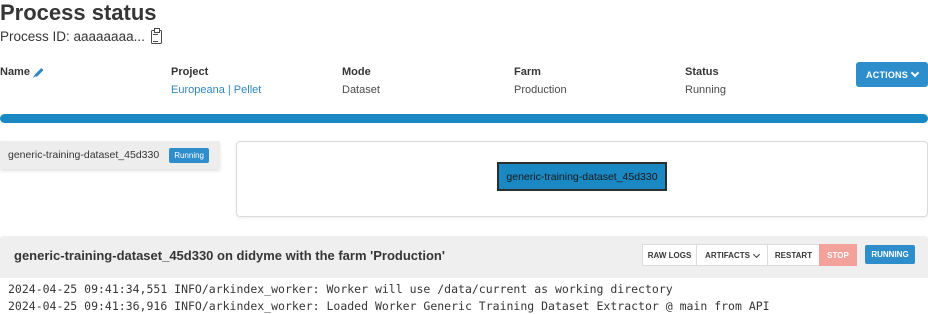 This screenshot has width=928, height=314. Describe the element at coordinates (216, 81) in the screenshot. I see `info-project: Project Europeana | Pellet` at that location.